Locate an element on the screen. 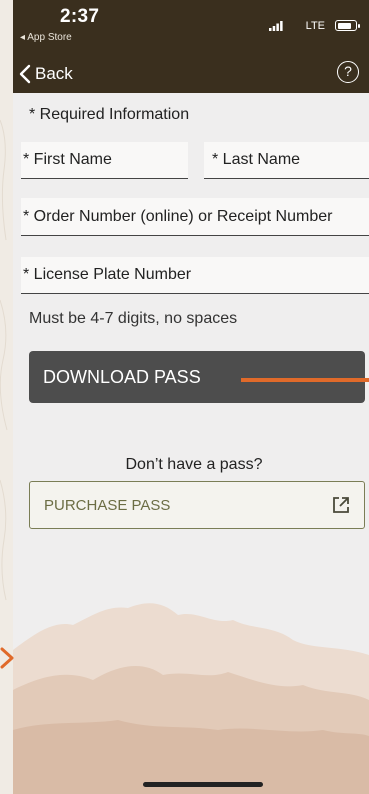  navigation-bar: Back ? is located at coordinates (191, 74).